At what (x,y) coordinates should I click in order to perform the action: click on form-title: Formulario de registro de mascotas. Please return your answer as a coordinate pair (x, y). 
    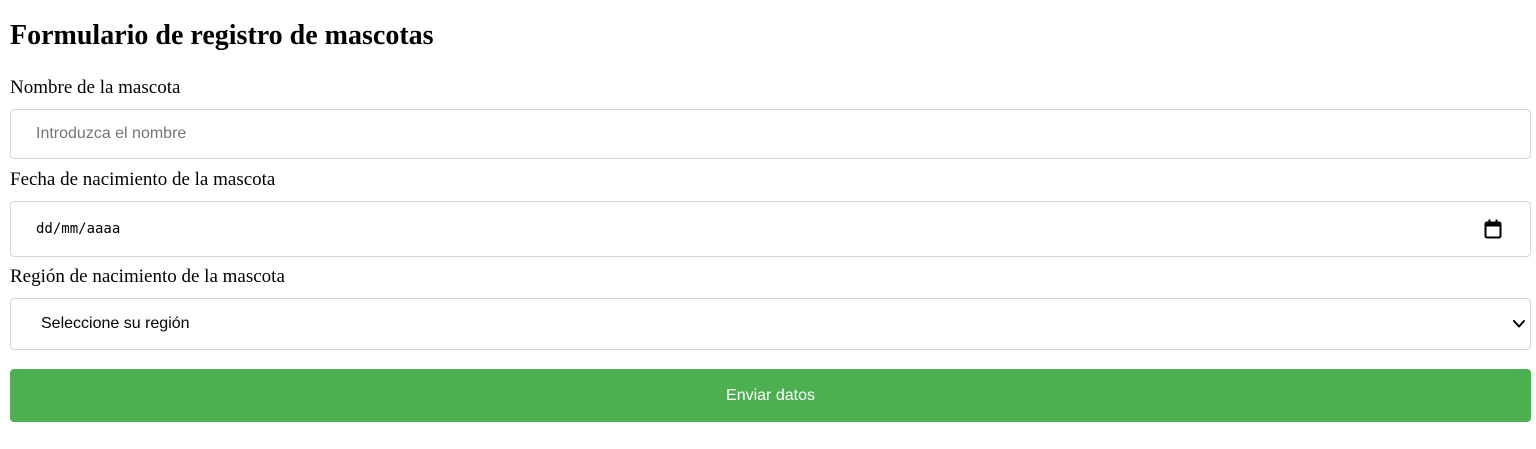
    Looking at the image, I should click on (222, 35).